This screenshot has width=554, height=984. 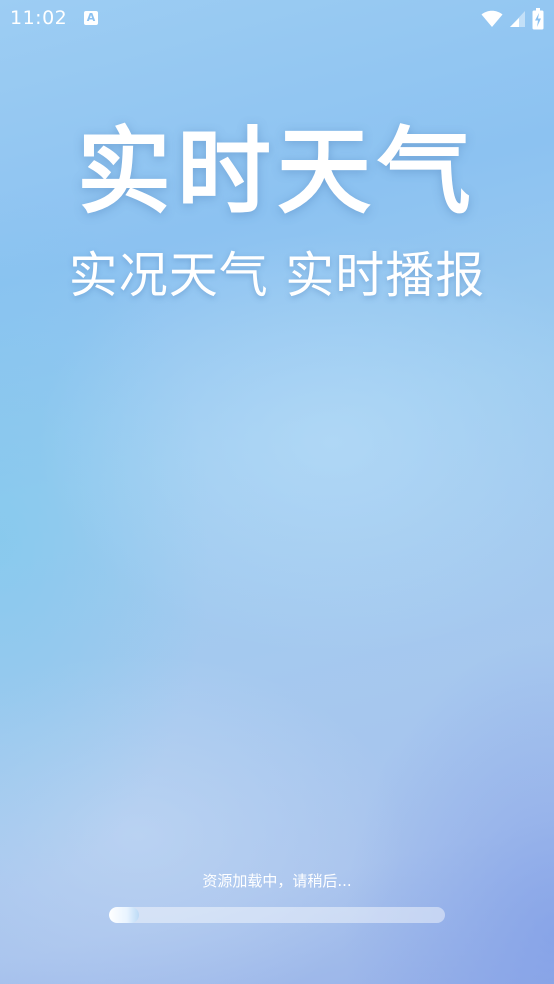 What do you see at coordinates (517, 19) in the screenshot?
I see `cellular-signal-icon` at bounding box center [517, 19].